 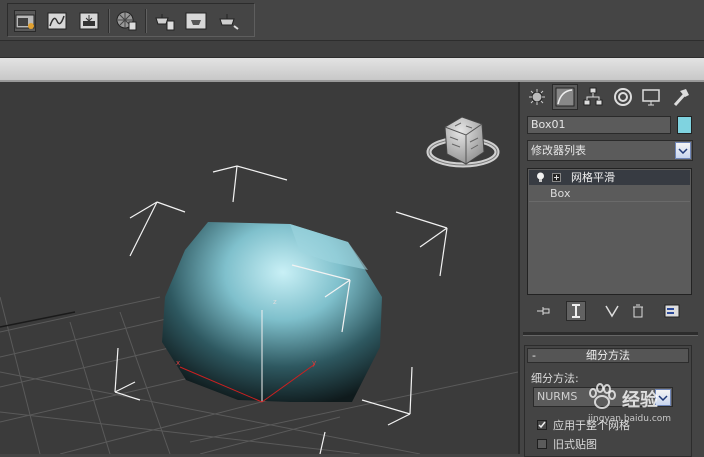 I want to click on make-unique-button, so click(x=612, y=311).